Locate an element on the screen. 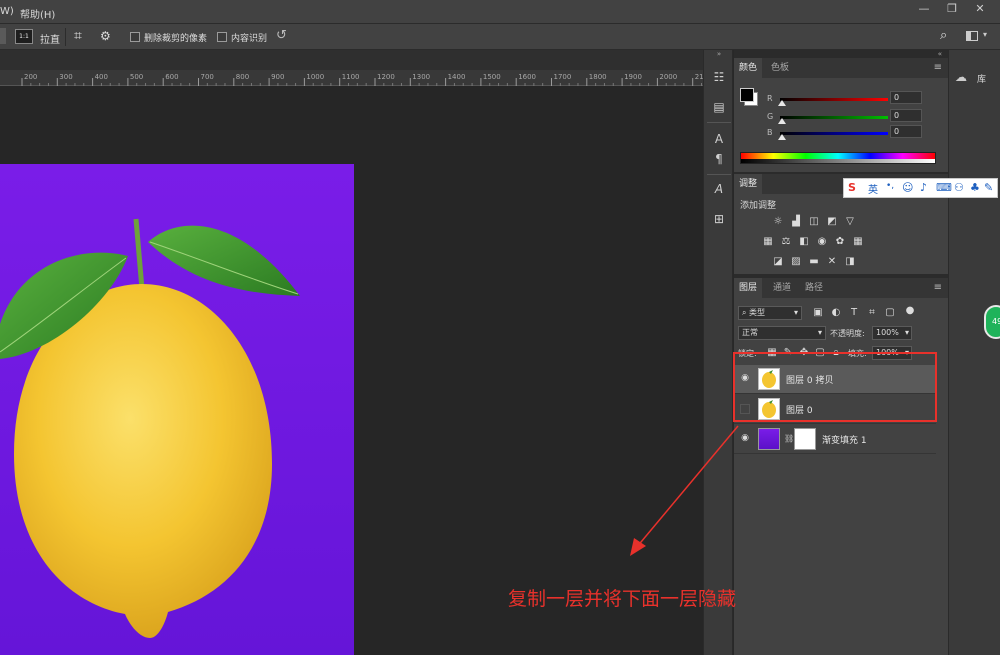 This screenshot has width=1000, height=655. color-lookup-icon: ▦ is located at coordinates (858, 242).